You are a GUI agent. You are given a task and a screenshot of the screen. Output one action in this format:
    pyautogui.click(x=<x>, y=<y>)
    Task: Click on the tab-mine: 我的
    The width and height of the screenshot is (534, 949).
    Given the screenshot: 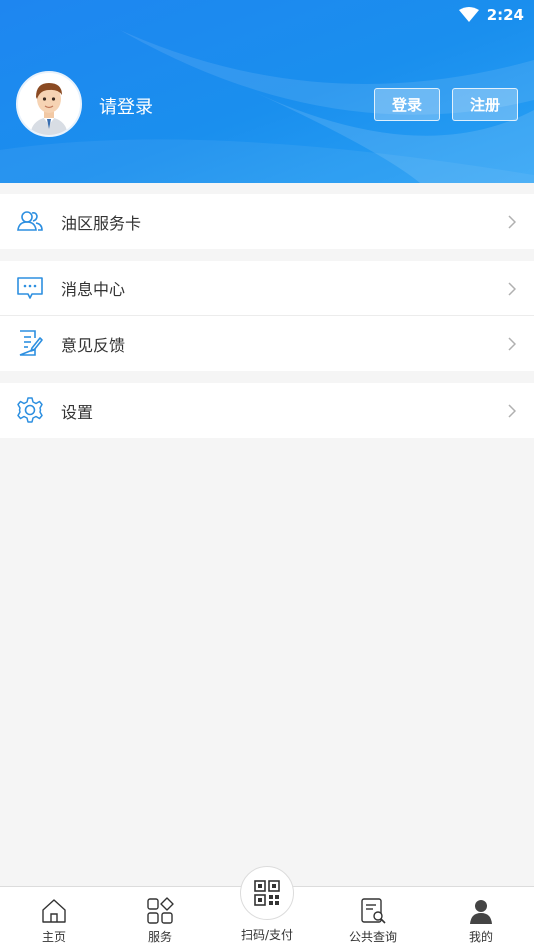 What is the action you would take?
    pyautogui.click(x=481, y=918)
    